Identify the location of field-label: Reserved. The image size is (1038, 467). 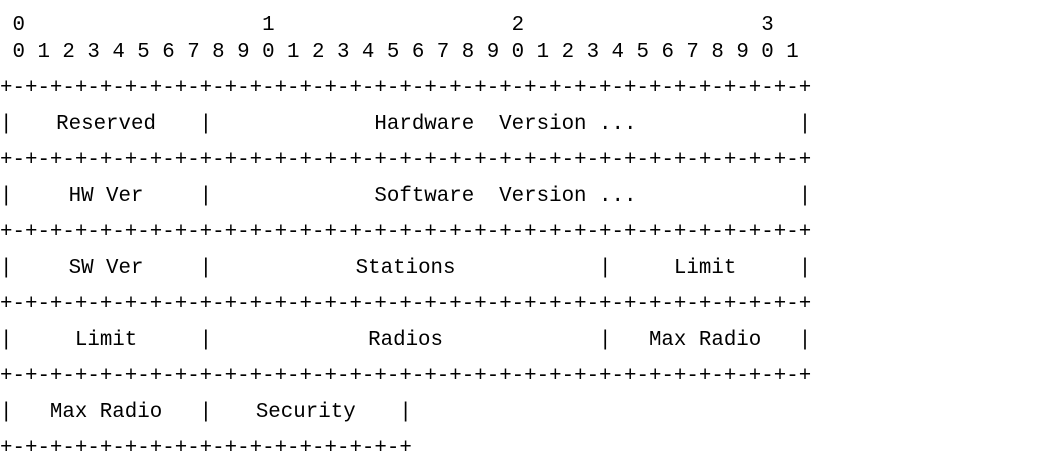
(106, 124).